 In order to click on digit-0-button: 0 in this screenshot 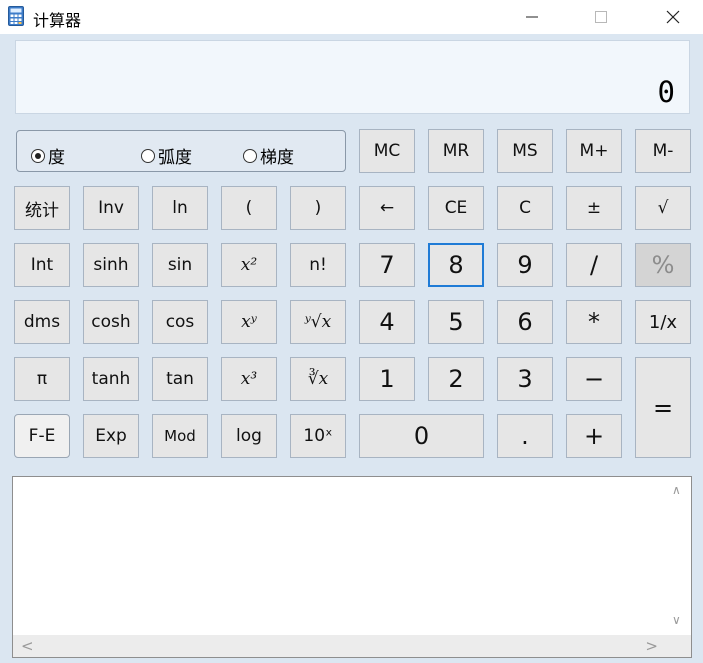, I will do `click(421, 436)`.